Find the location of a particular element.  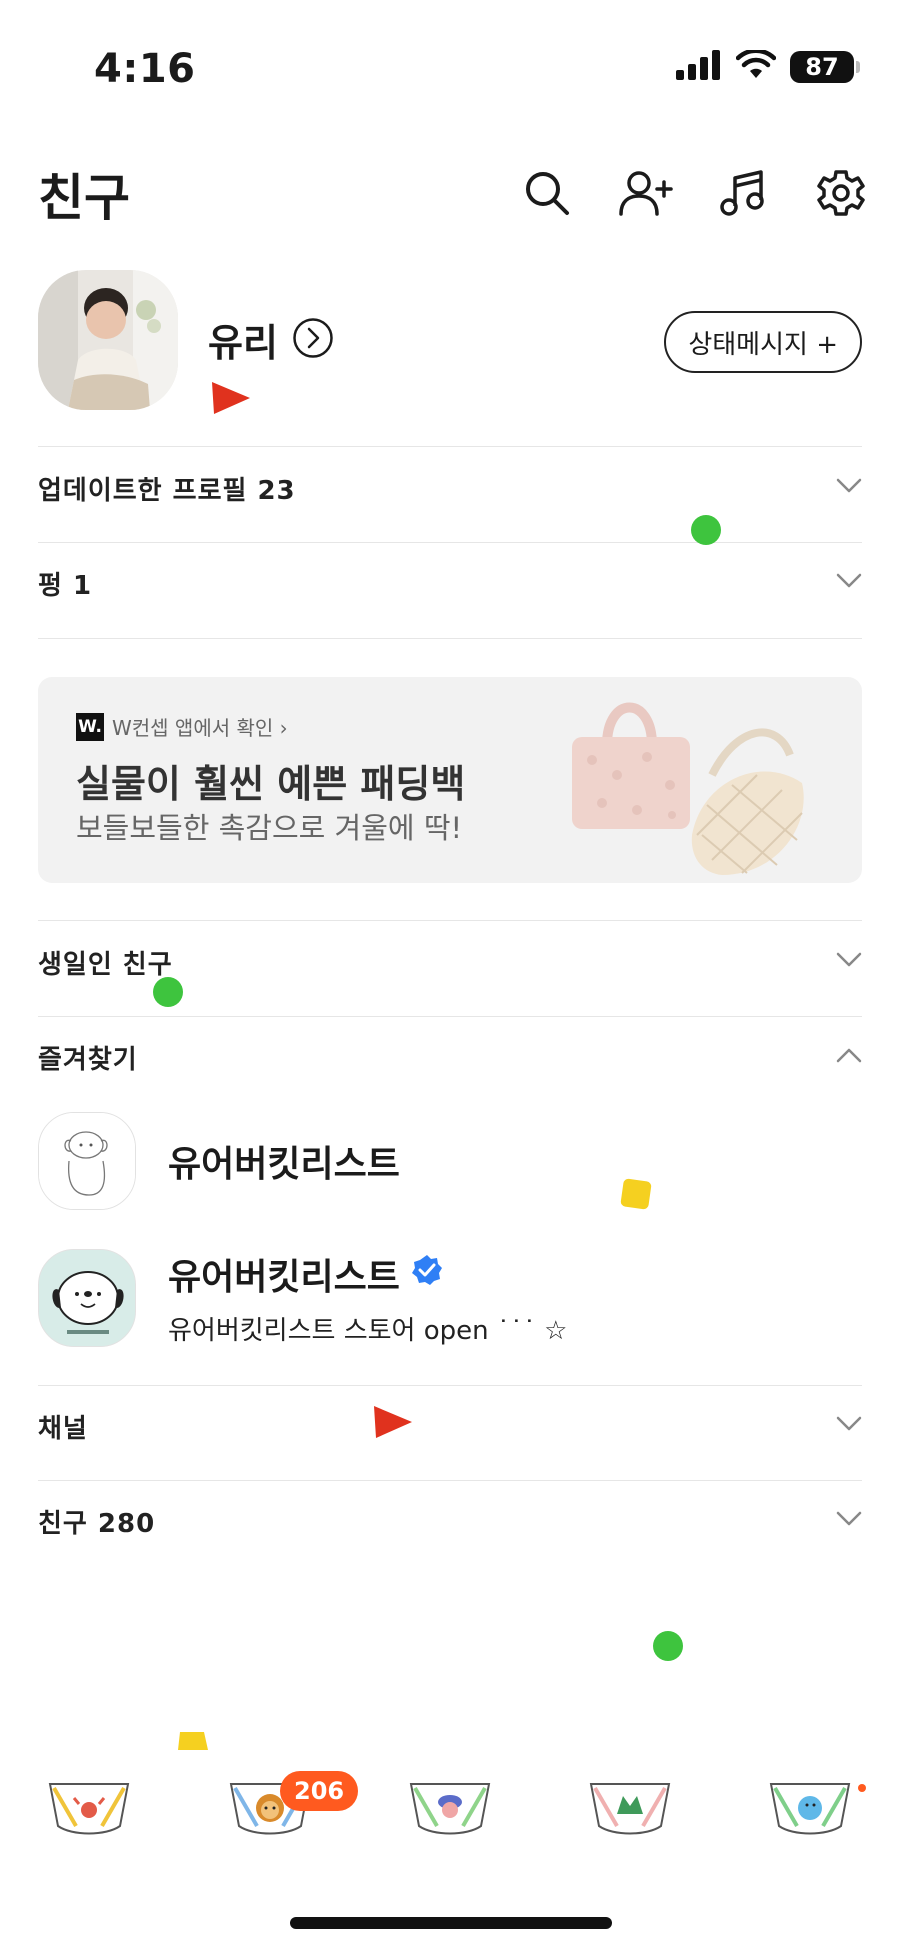

ad-source: W. W컨셉 앱에서 확인 › is located at coordinates (182, 726).